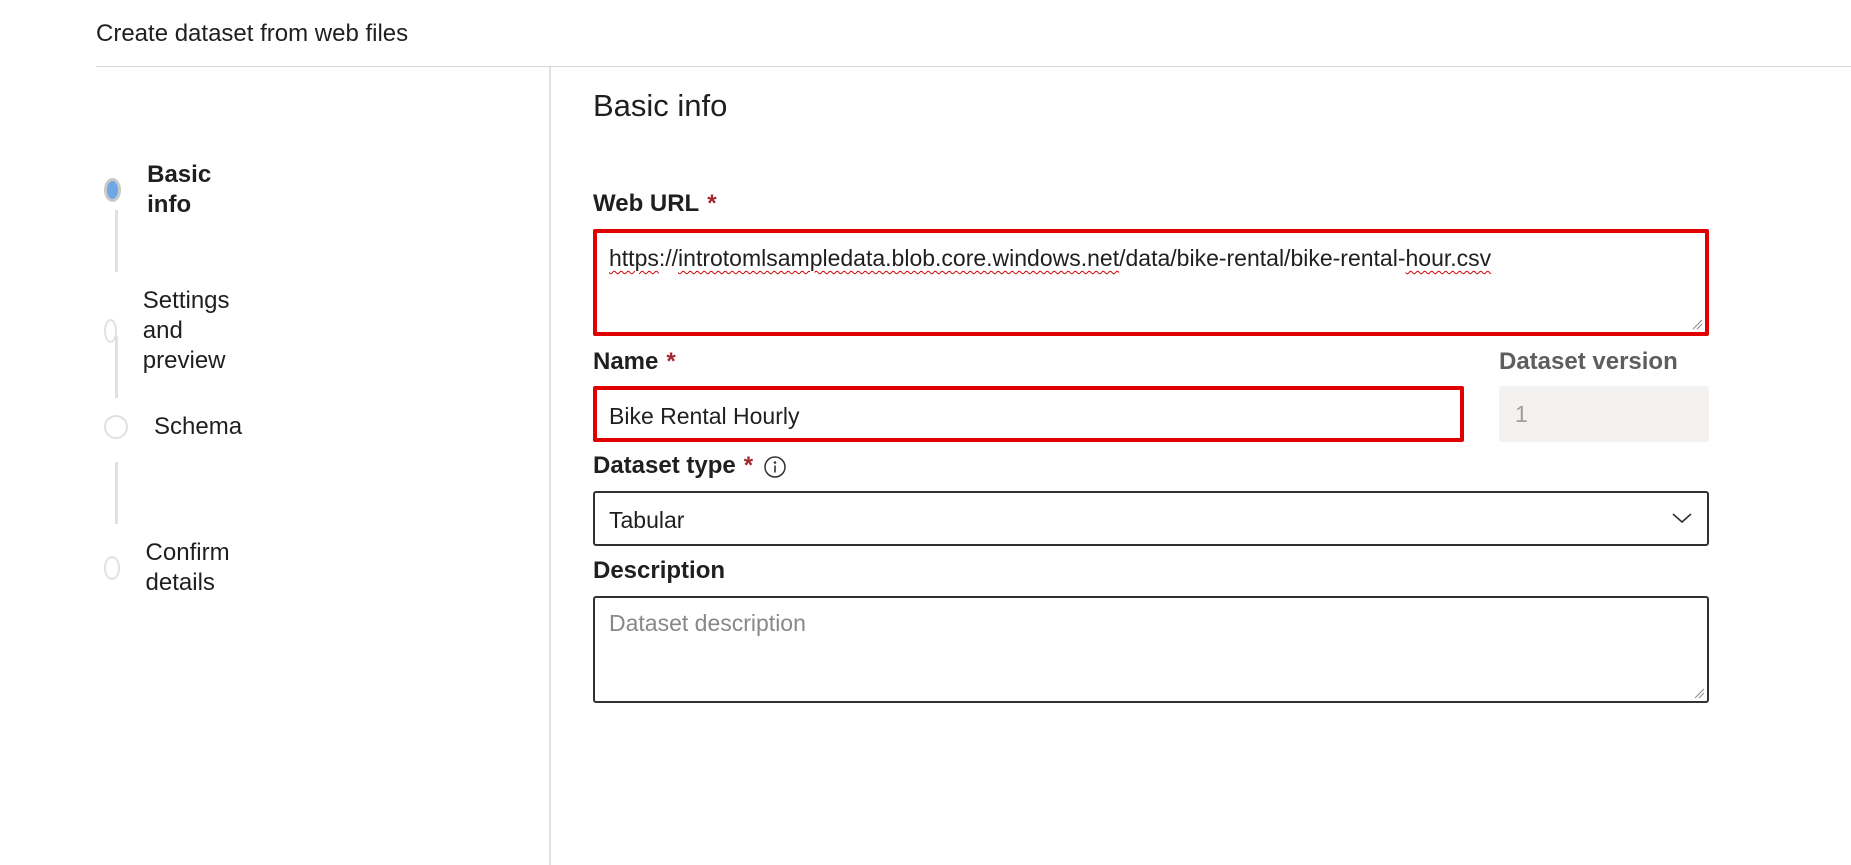 The height and width of the screenshot is (865, 1851). What do you see at coordinates (660, 105) in the screenshot?
I see `section-title: Basic info` at bounding box center [660, 105].